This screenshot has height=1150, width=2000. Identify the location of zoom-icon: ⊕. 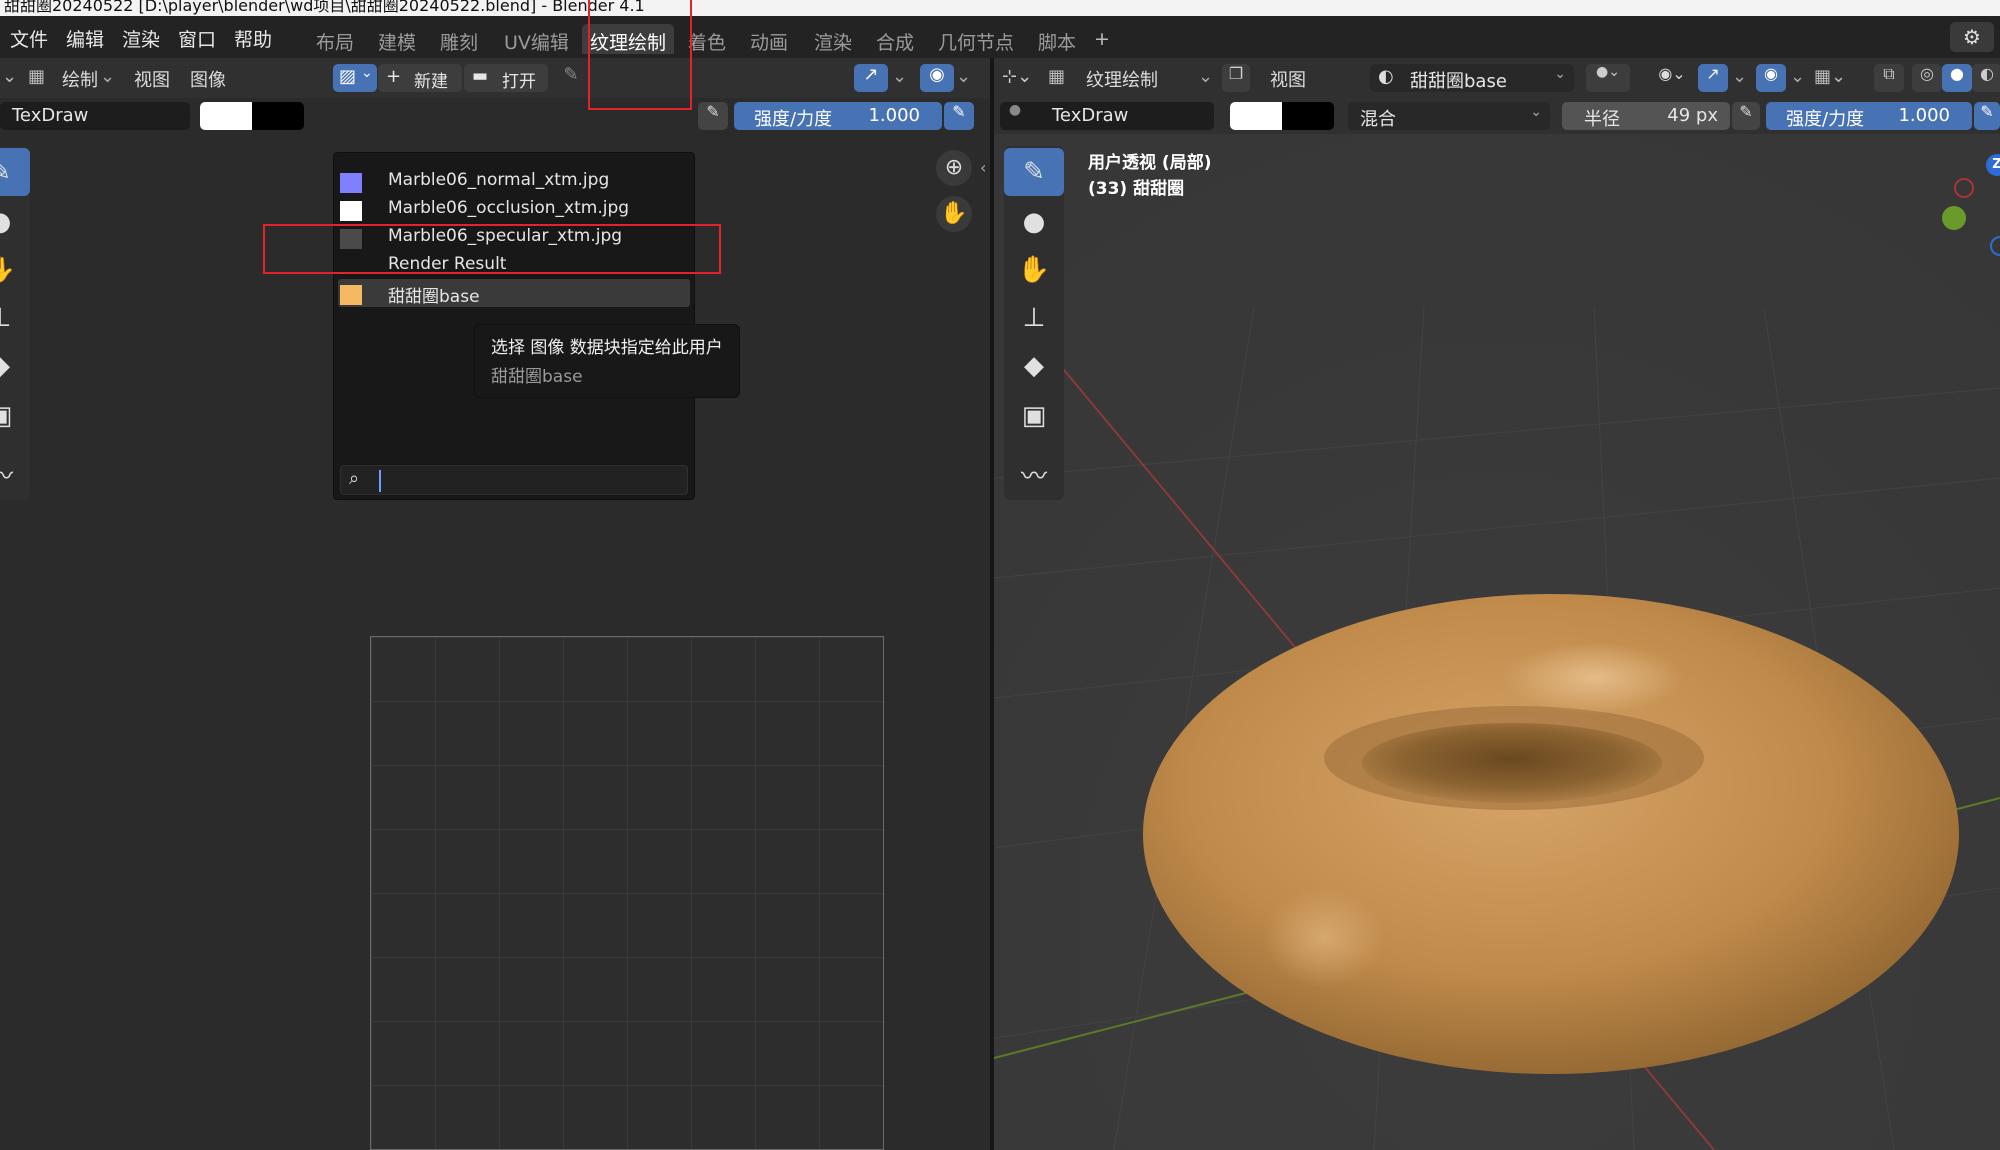
(954, 168).